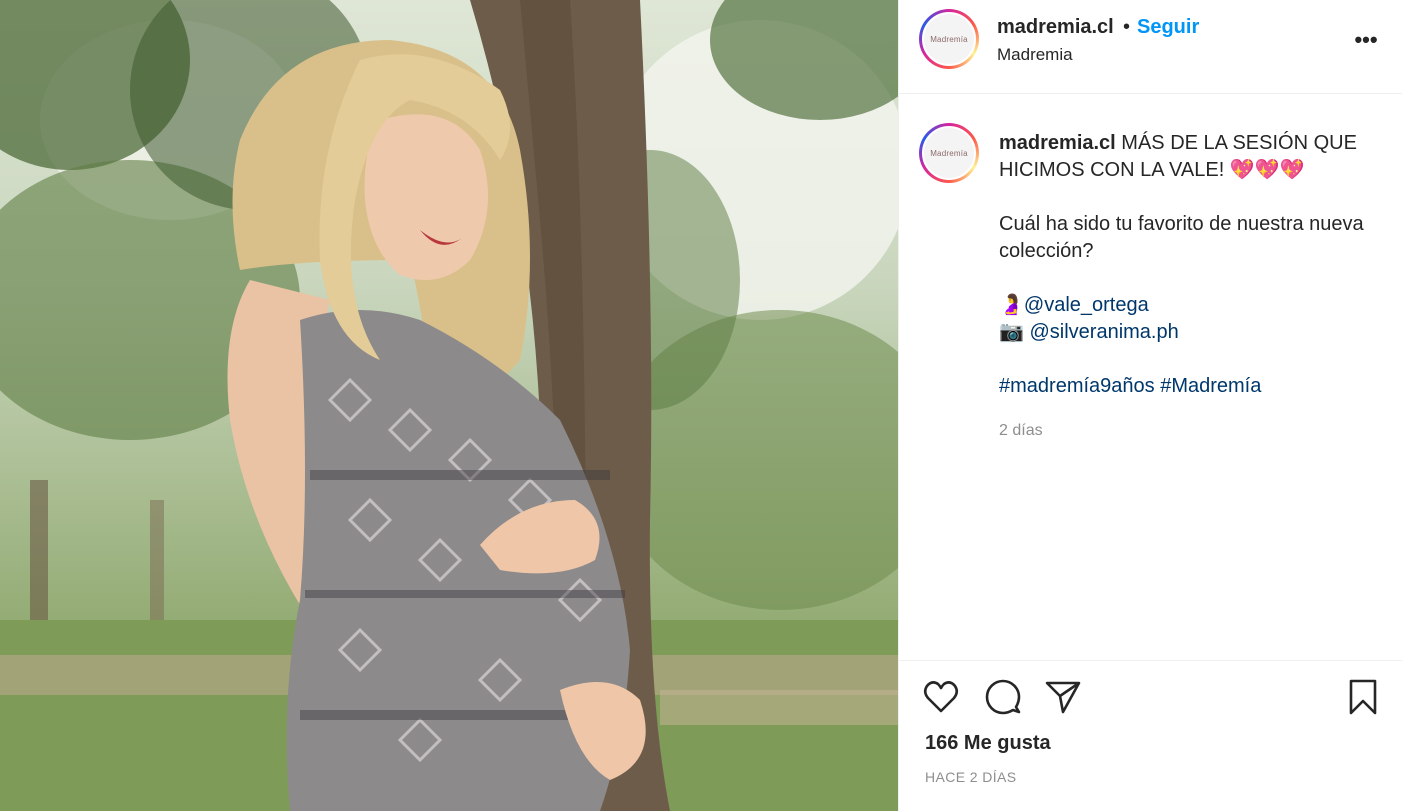 This screenshot has height=811, width=1402. I want to click on send-icon, so click(1063, 697).